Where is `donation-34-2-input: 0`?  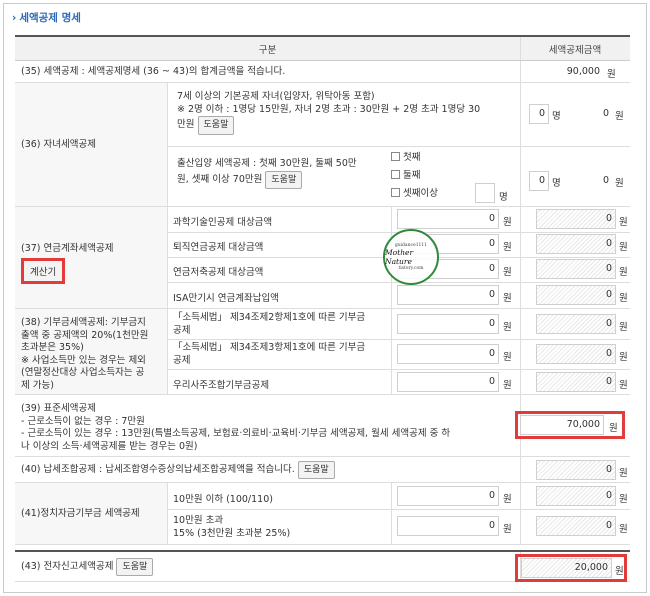
donation-34-2-input: 0 is located at coordinates (448, 324).